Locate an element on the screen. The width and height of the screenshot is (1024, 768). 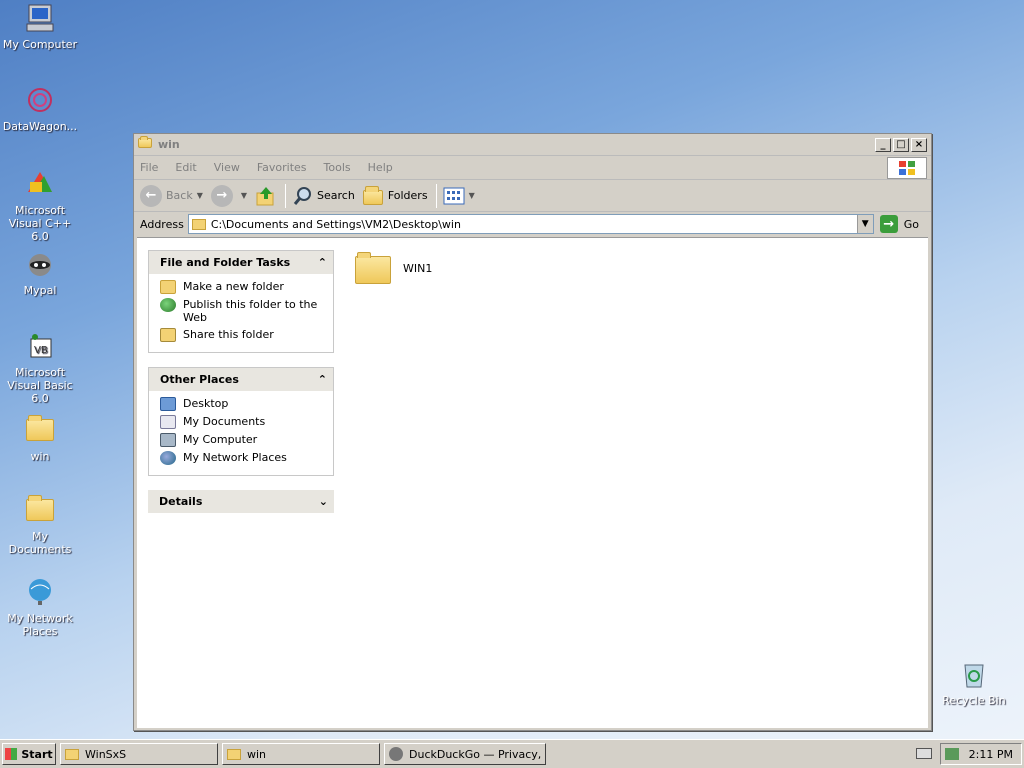
minimize-button: _ is located at coordinates (883, 144).